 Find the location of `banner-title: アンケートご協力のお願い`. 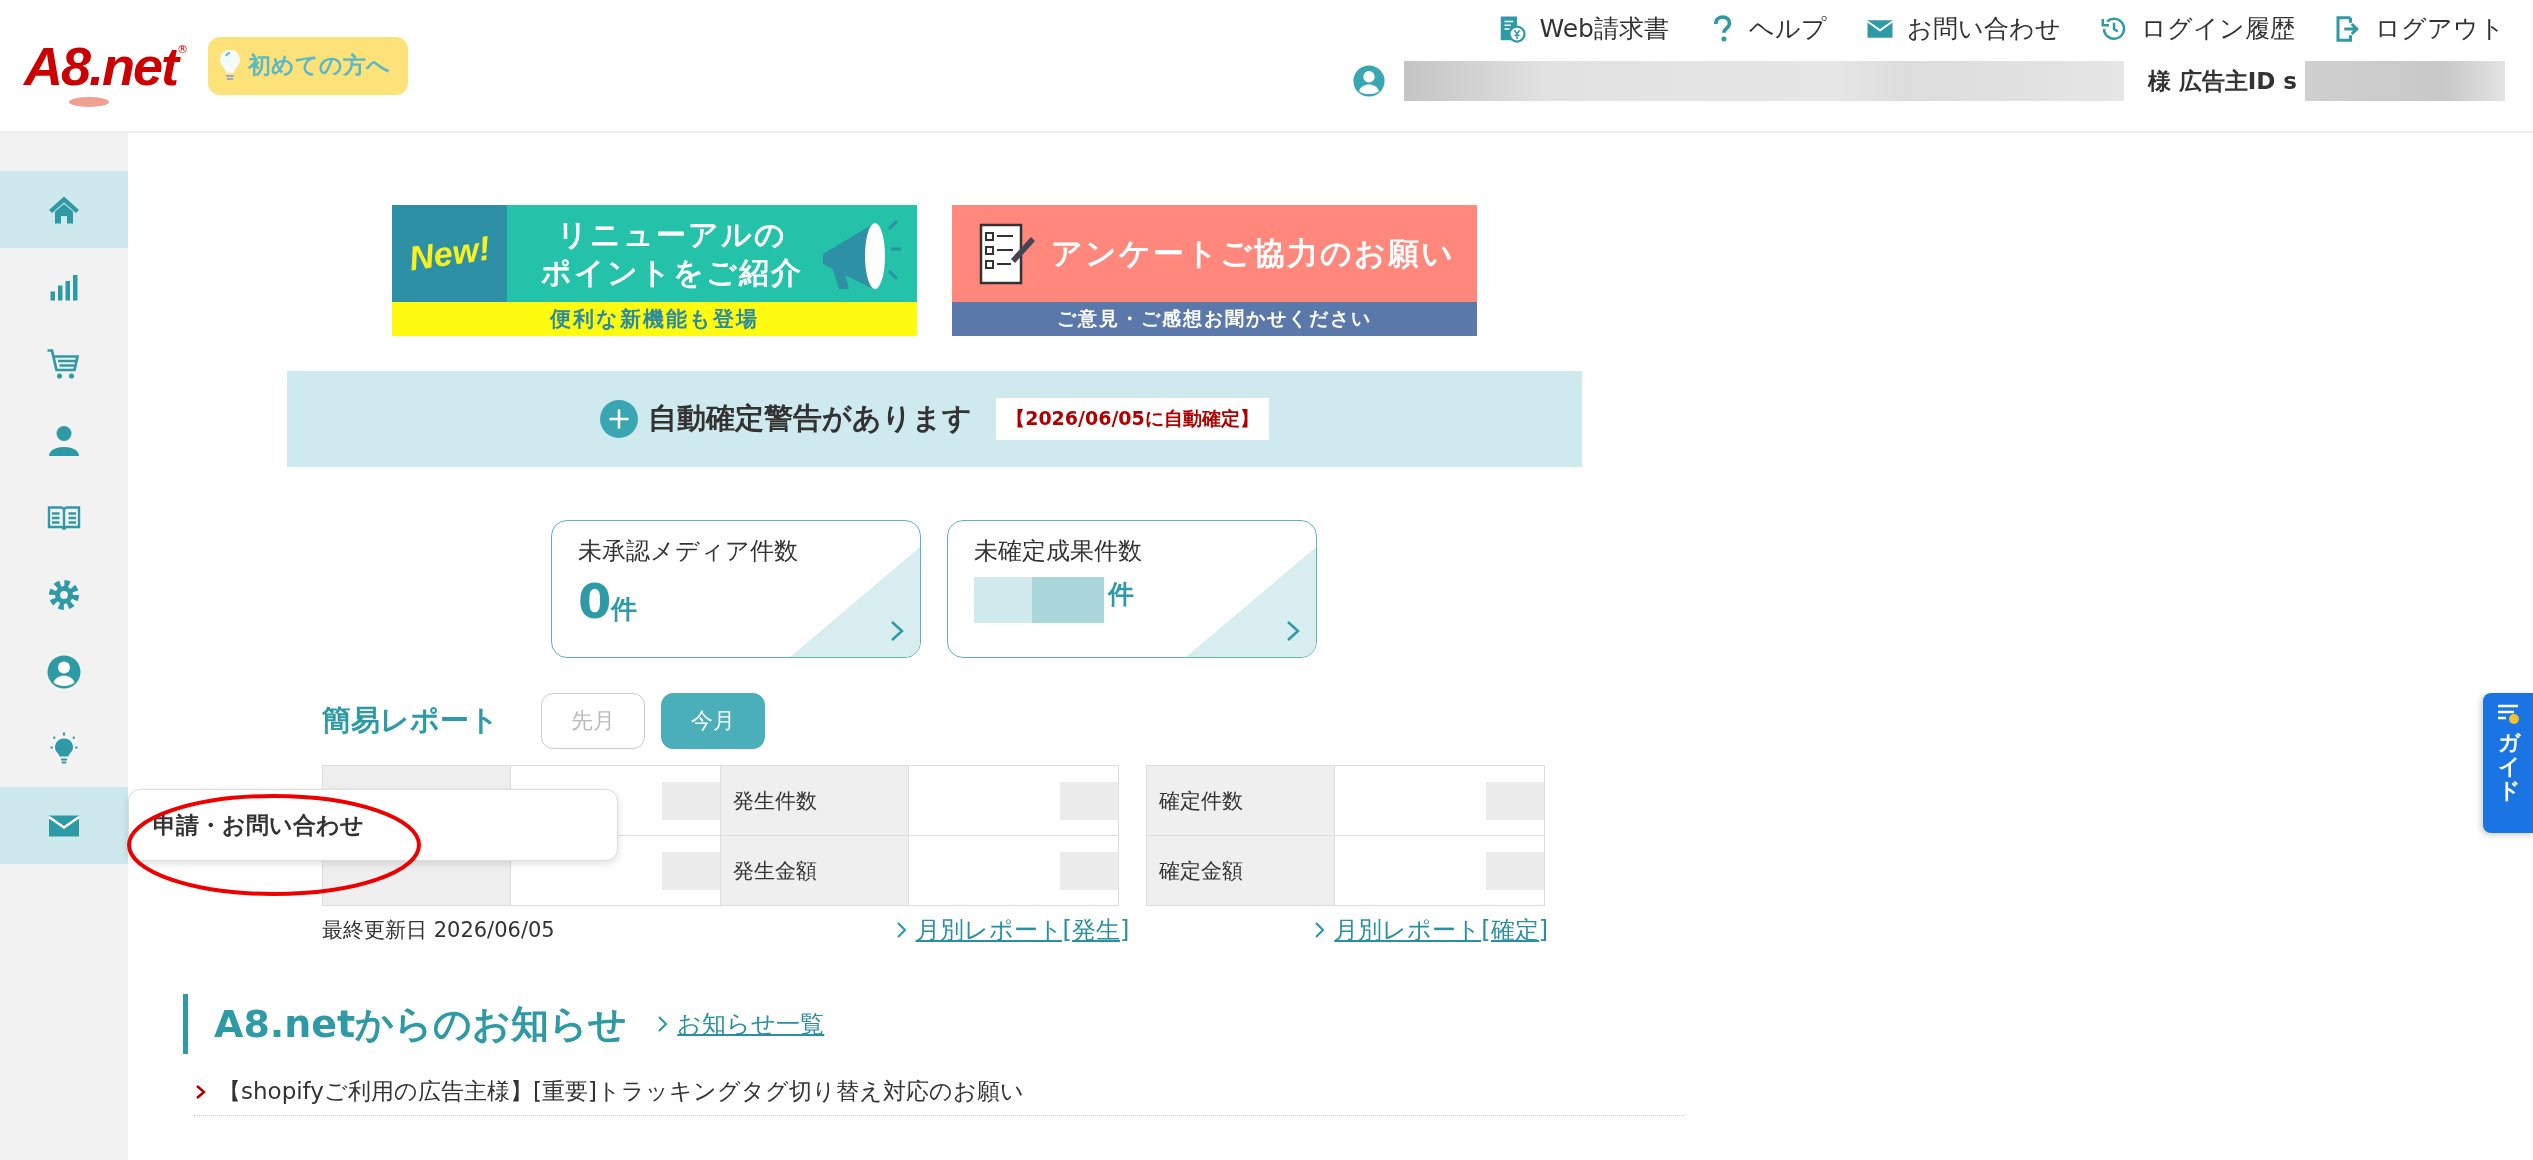

banner-title: アンケートご協力のお願い is located at coordinates (1252, 253).